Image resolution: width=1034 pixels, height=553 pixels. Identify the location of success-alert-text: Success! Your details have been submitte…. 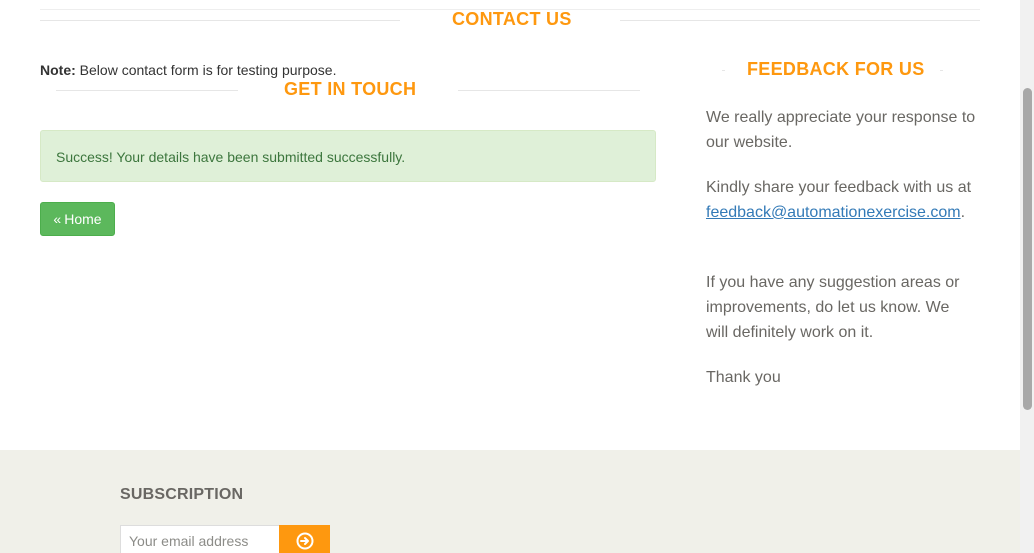
(231, 157).